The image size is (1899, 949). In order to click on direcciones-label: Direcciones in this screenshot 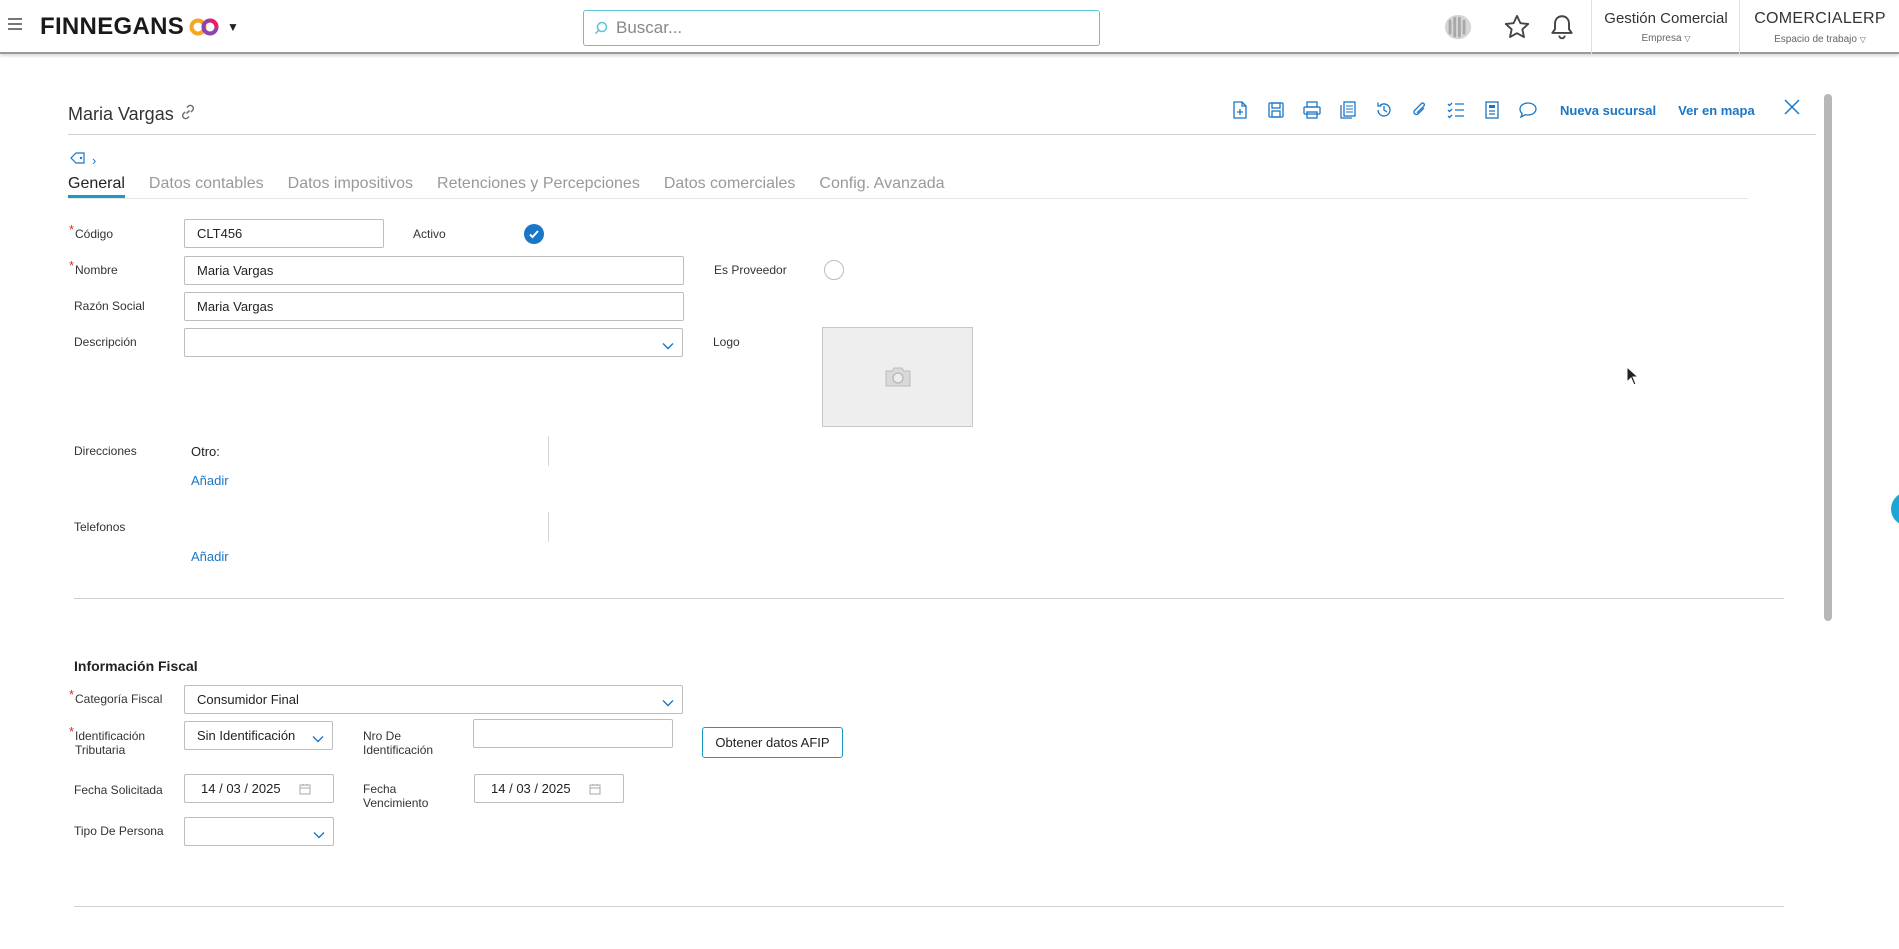, I will do `click(105, 451)`.